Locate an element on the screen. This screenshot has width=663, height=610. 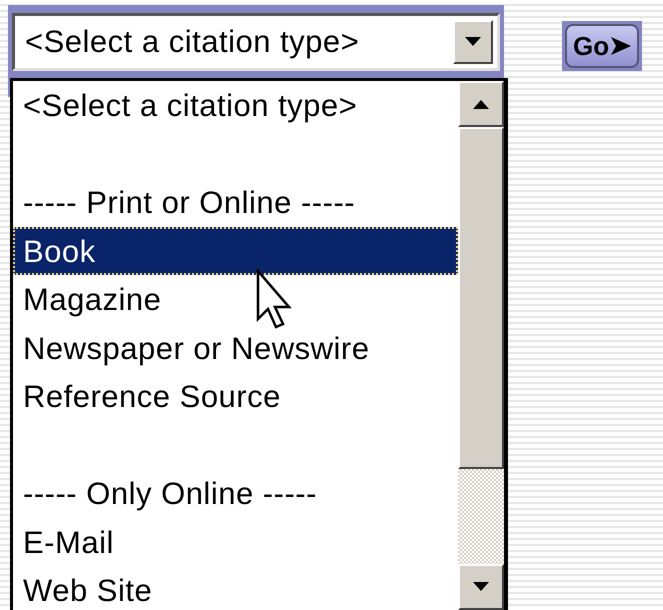
scroll-down-button is located at coordinates (481, 587).